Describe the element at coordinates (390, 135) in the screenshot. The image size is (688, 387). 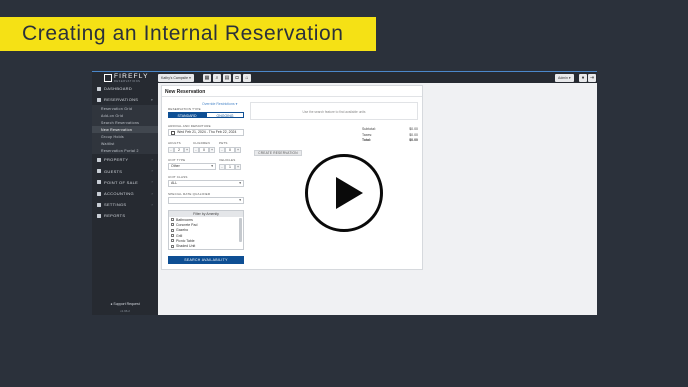
I see `totals-summary: Subtotal: $0.00 Taxes: $0.00 Total: $0.00` at that location.